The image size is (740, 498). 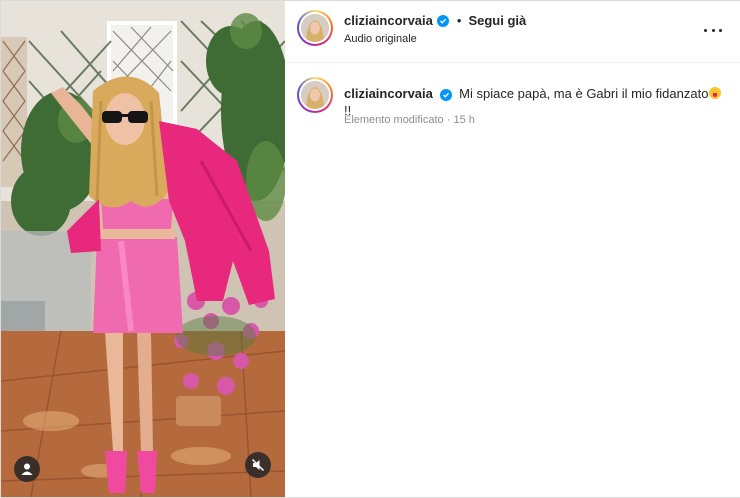 I want to click on mute-button, so click(x=258, y=465).